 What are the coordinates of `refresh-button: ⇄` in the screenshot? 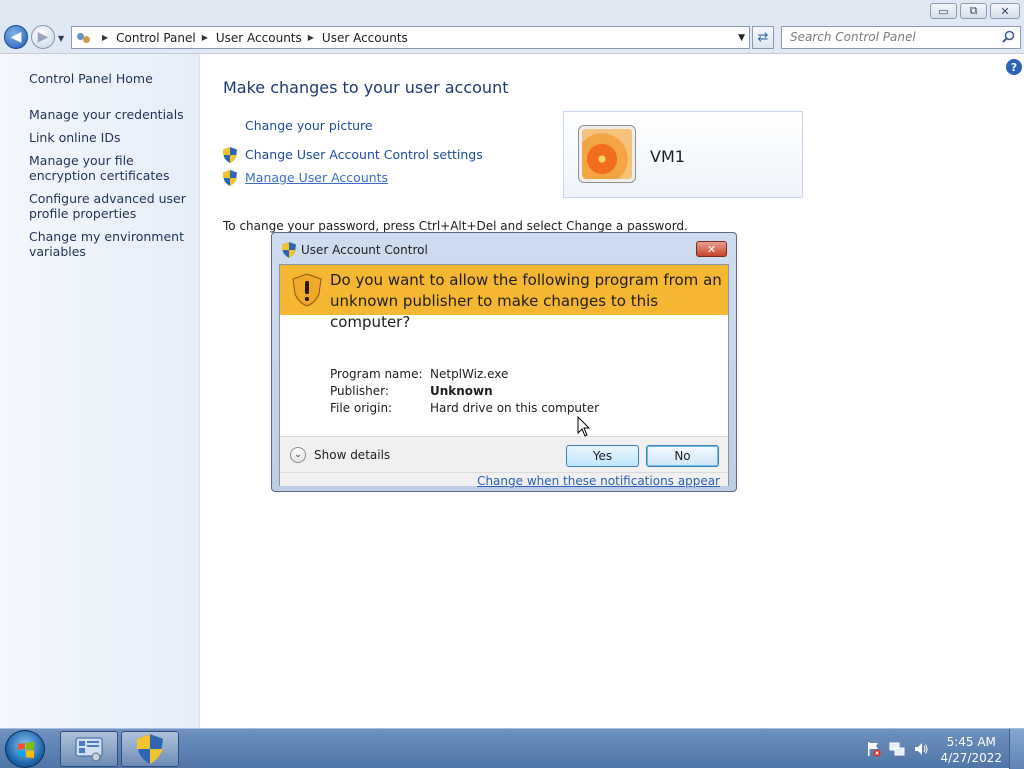 It's located at (763, 37).